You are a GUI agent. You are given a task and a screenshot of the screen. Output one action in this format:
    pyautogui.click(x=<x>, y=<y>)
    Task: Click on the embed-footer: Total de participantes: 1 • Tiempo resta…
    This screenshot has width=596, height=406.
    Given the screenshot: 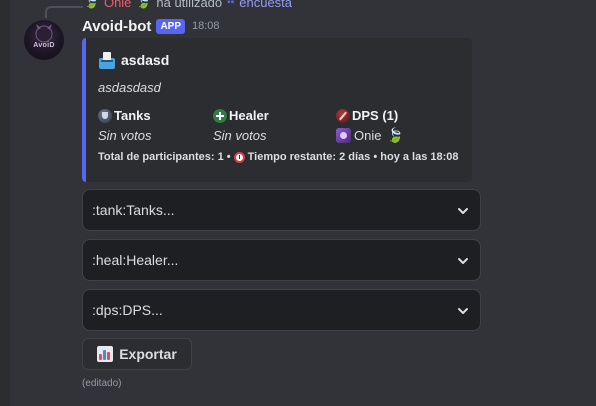 What is the action you would take?
    pyautogui.click(x=278, y=157)
    